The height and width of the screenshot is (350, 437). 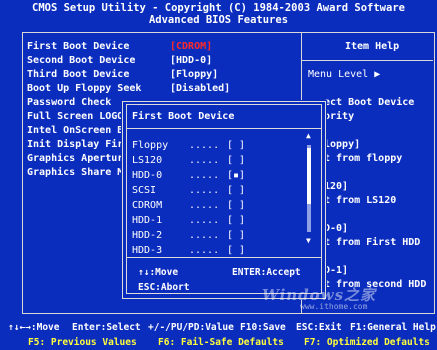 What do you see at coordinates (147, 250) in the screenshot?
I see `popup-option-hdd-3: HDD-3` at bounding box center [147, 250].